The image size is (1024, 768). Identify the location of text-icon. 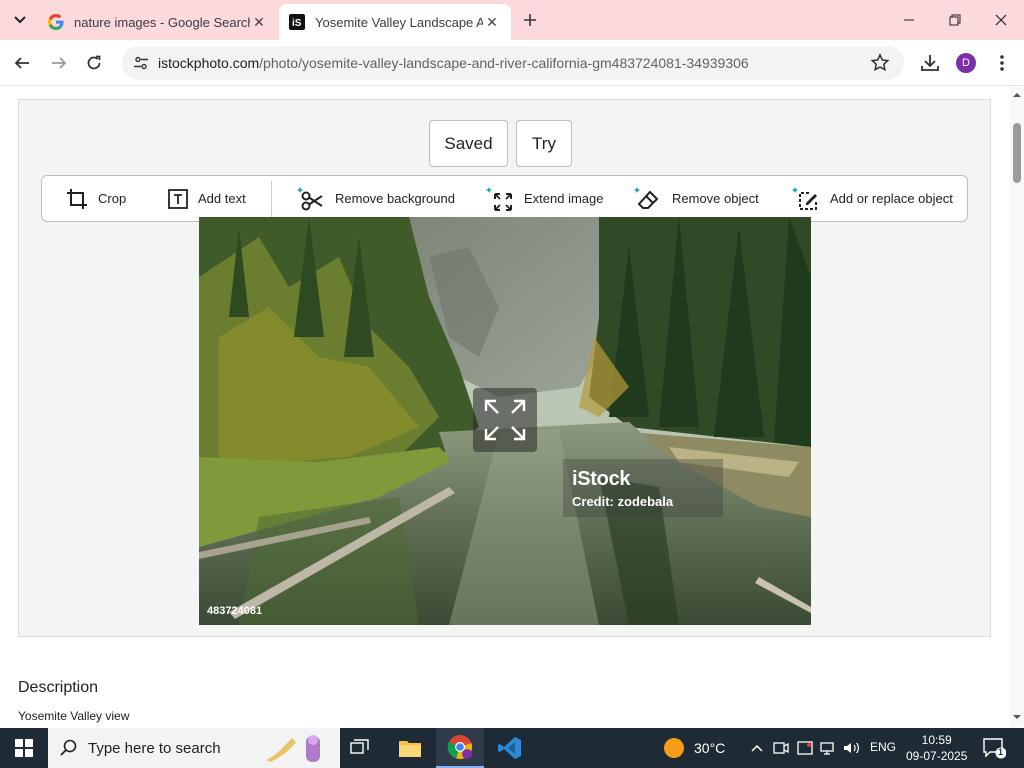
(178, 198).